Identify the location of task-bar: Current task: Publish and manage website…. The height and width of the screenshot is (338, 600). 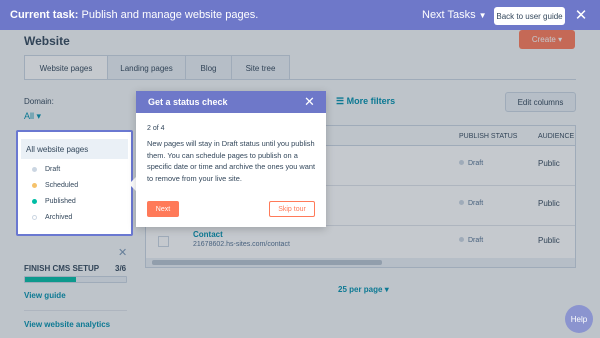
(300, 15).